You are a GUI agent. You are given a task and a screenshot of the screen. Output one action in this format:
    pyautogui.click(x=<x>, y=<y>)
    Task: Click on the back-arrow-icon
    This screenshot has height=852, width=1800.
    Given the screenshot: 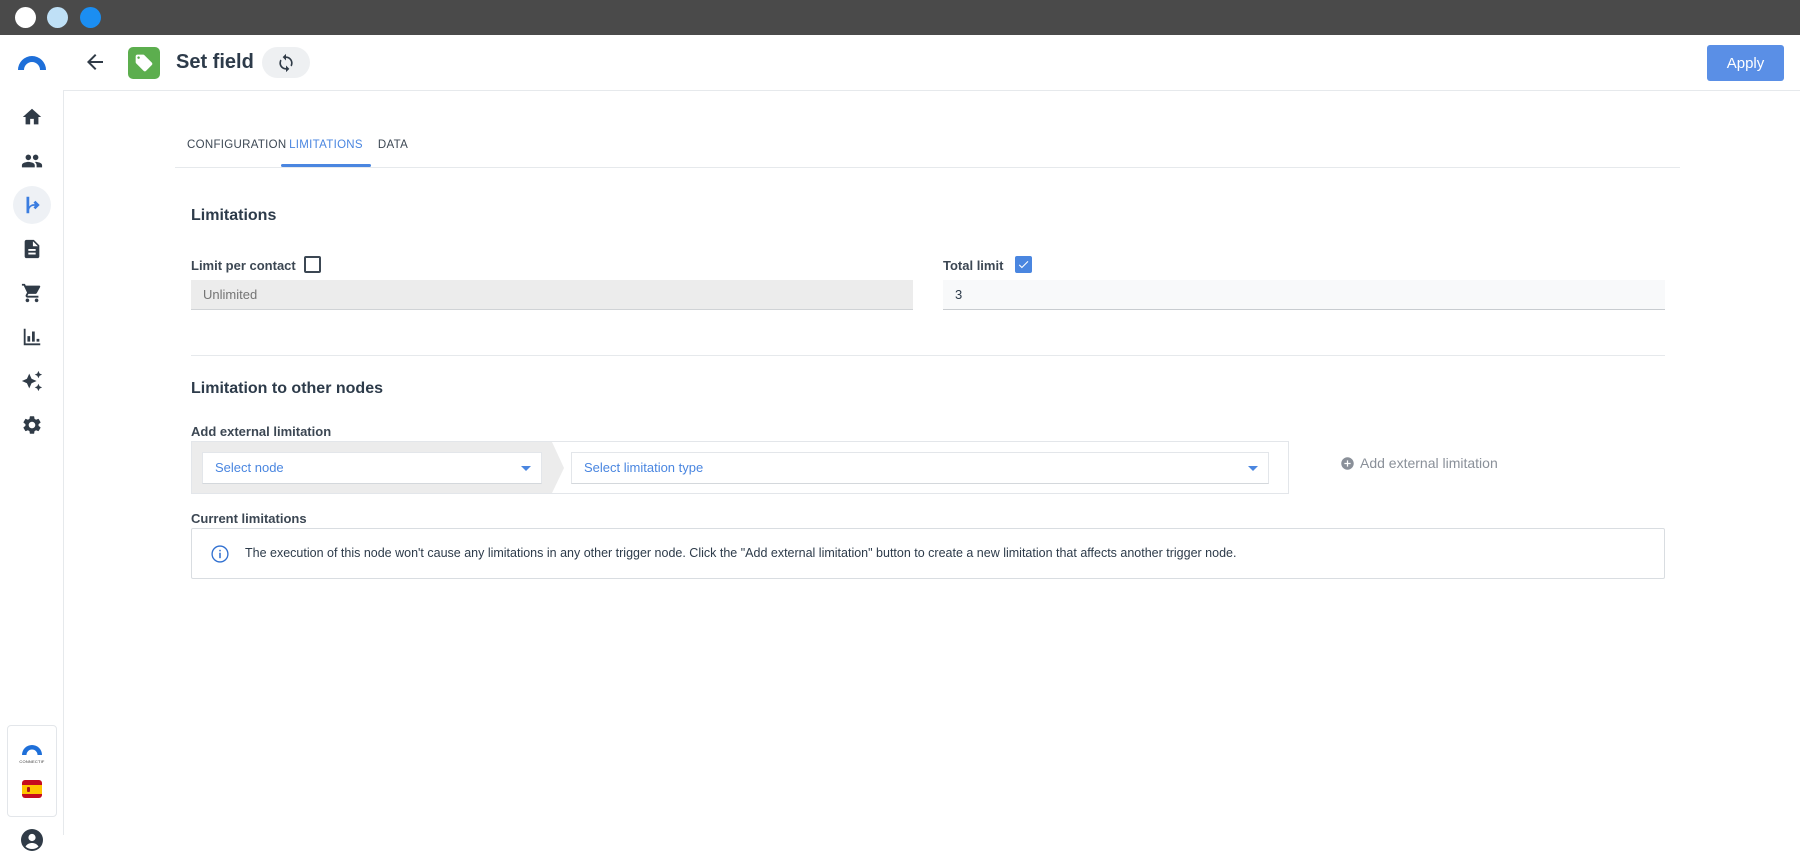 What is the action you would take?
    pyautogui.click(x=95, y=62)
    